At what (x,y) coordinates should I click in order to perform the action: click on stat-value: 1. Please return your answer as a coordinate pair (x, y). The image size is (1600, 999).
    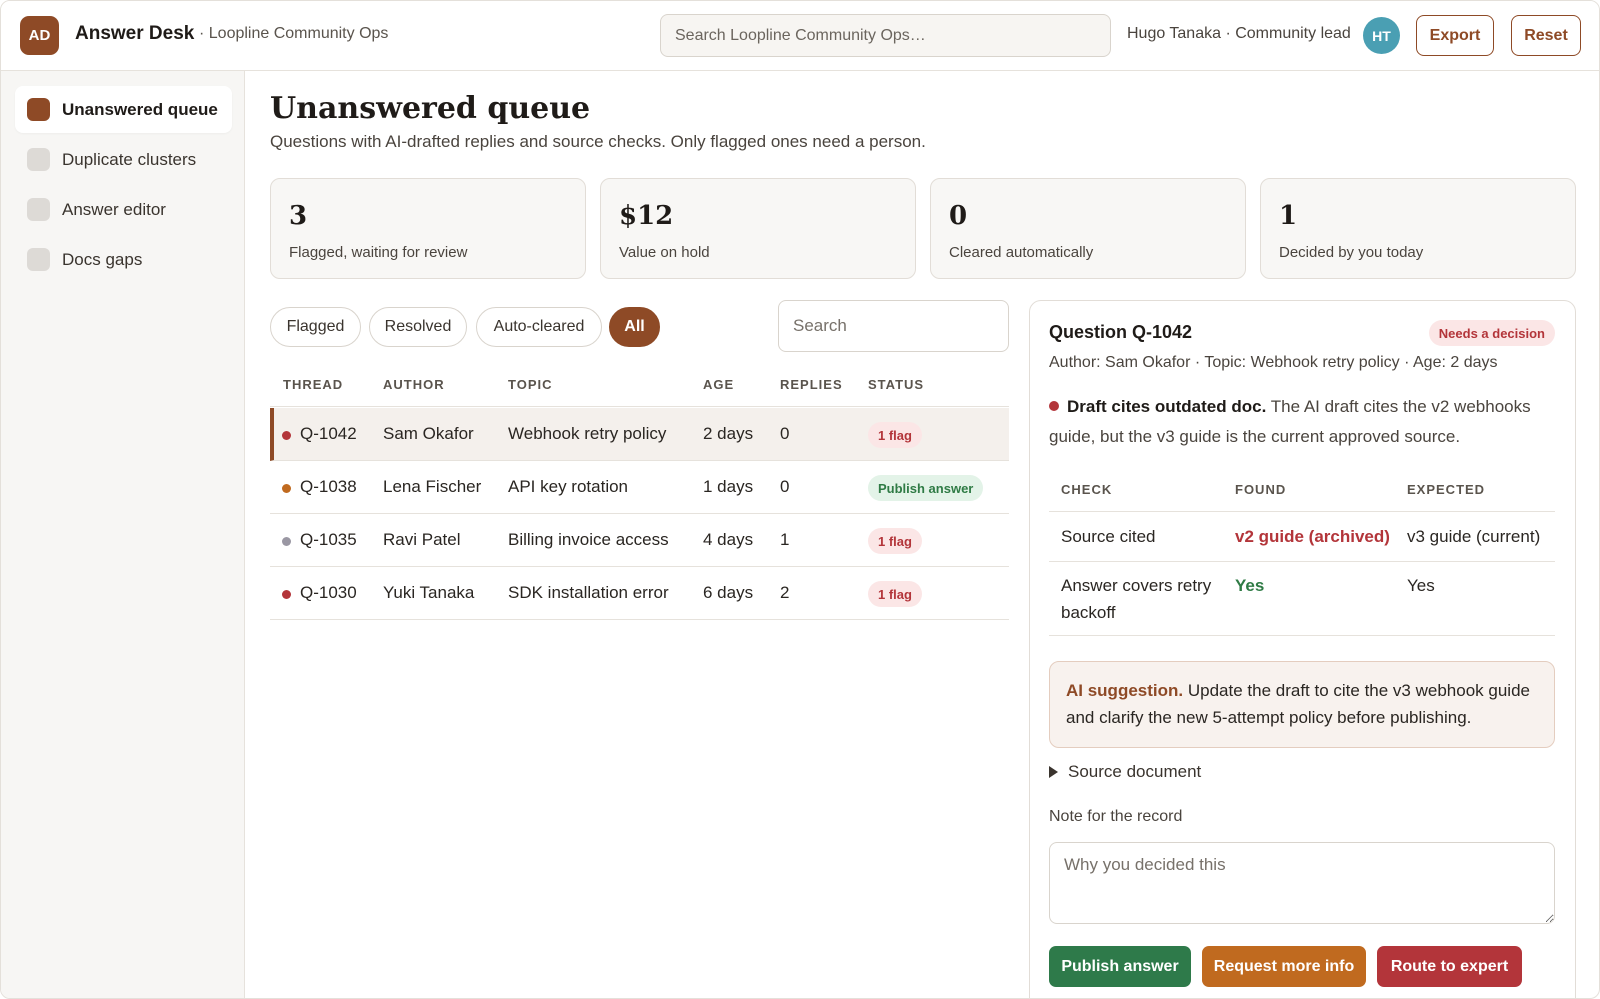
    Looking at the image, I should click on (1288, 216).